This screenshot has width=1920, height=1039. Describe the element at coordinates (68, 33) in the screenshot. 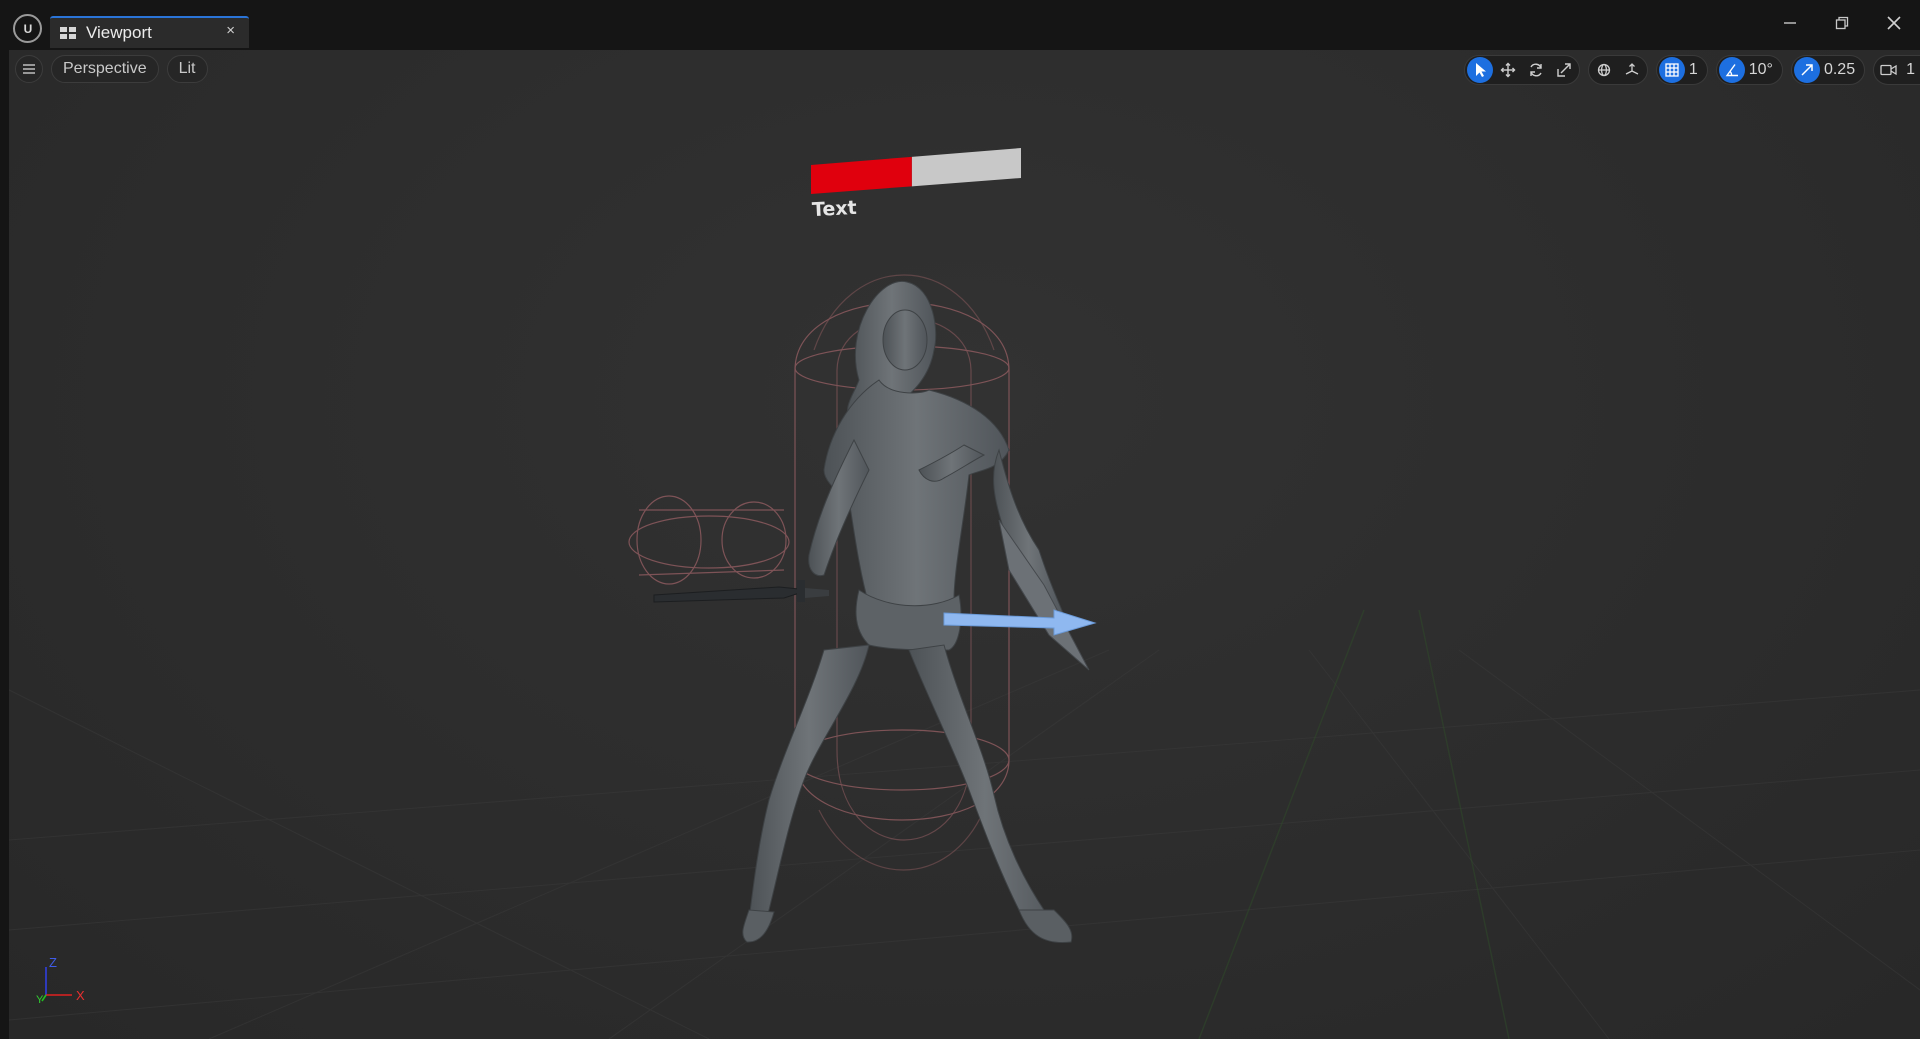

I see `viewport-tab-icon` at that location.